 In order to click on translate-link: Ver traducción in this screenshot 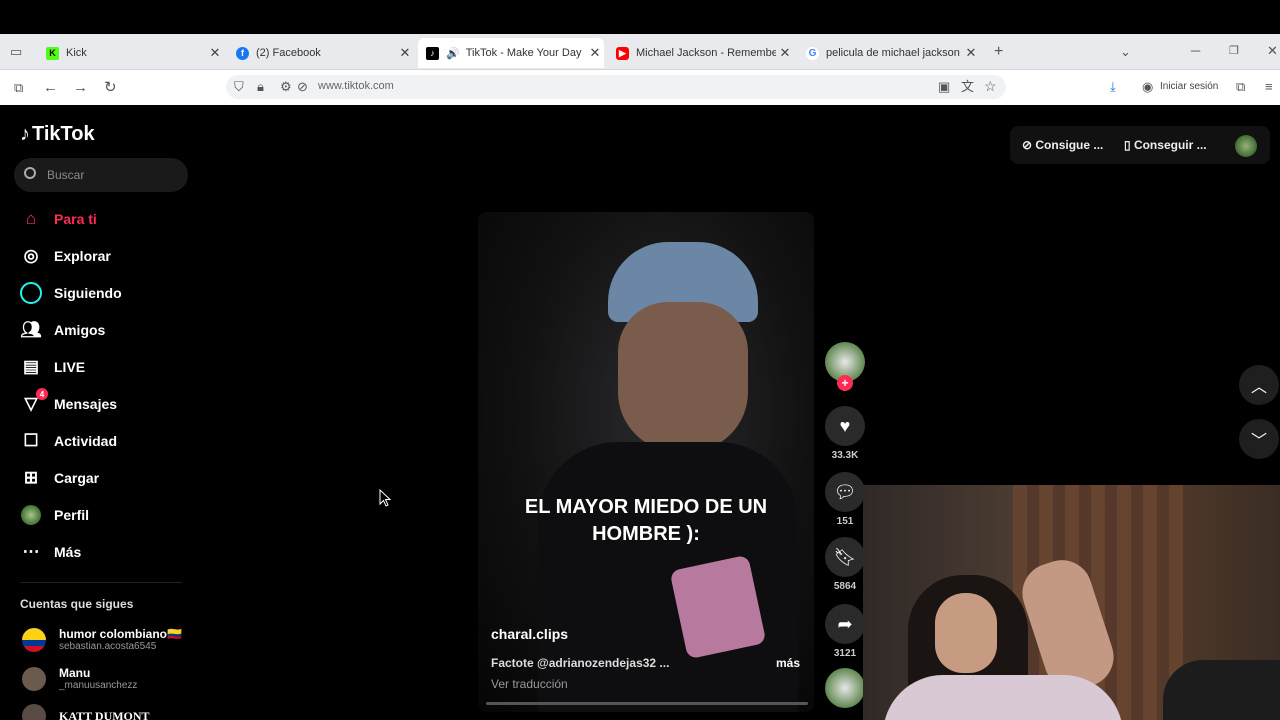, I will do `click(529, 684)`.